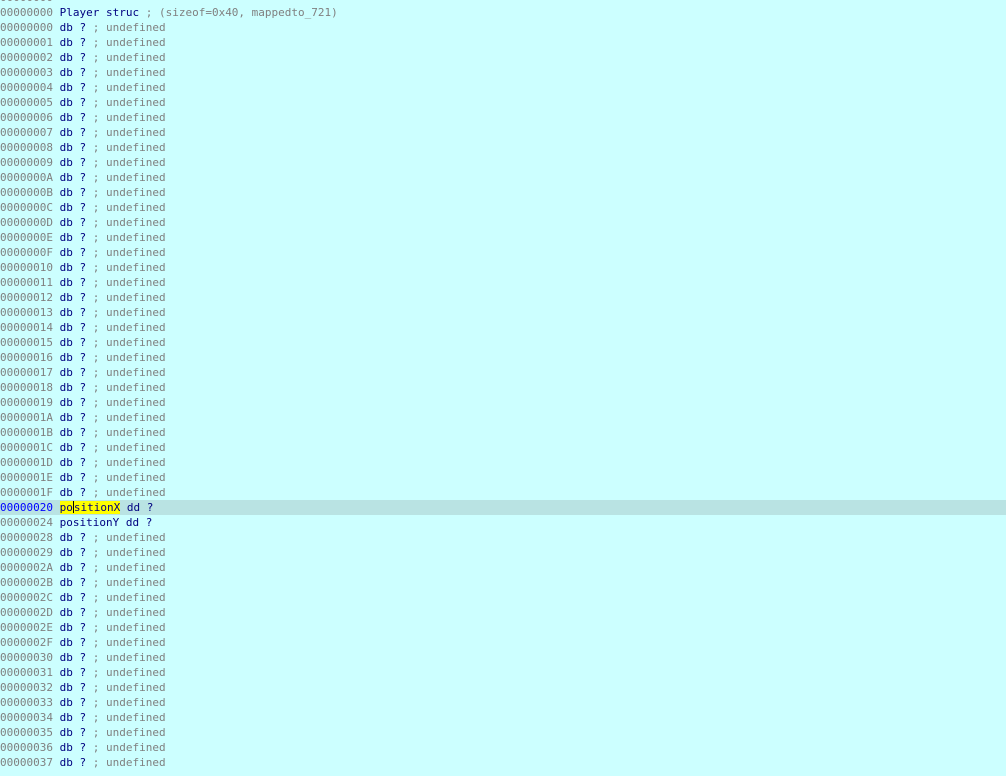 The width and height of the screenshot is (1006, 776). I want to click on listing-line: 0000002B db ? ; undefined, so click(503, 582).